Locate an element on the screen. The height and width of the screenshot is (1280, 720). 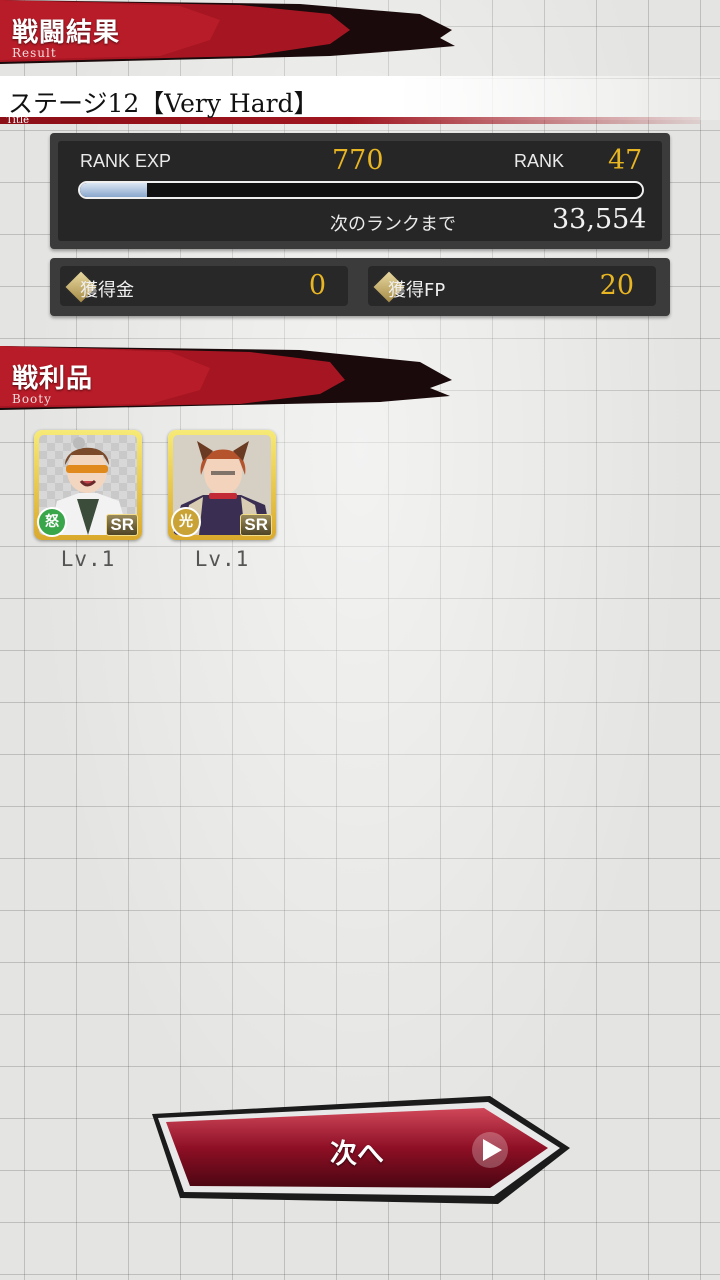
result-subtitle: Result is located at coordinates (34, 53).